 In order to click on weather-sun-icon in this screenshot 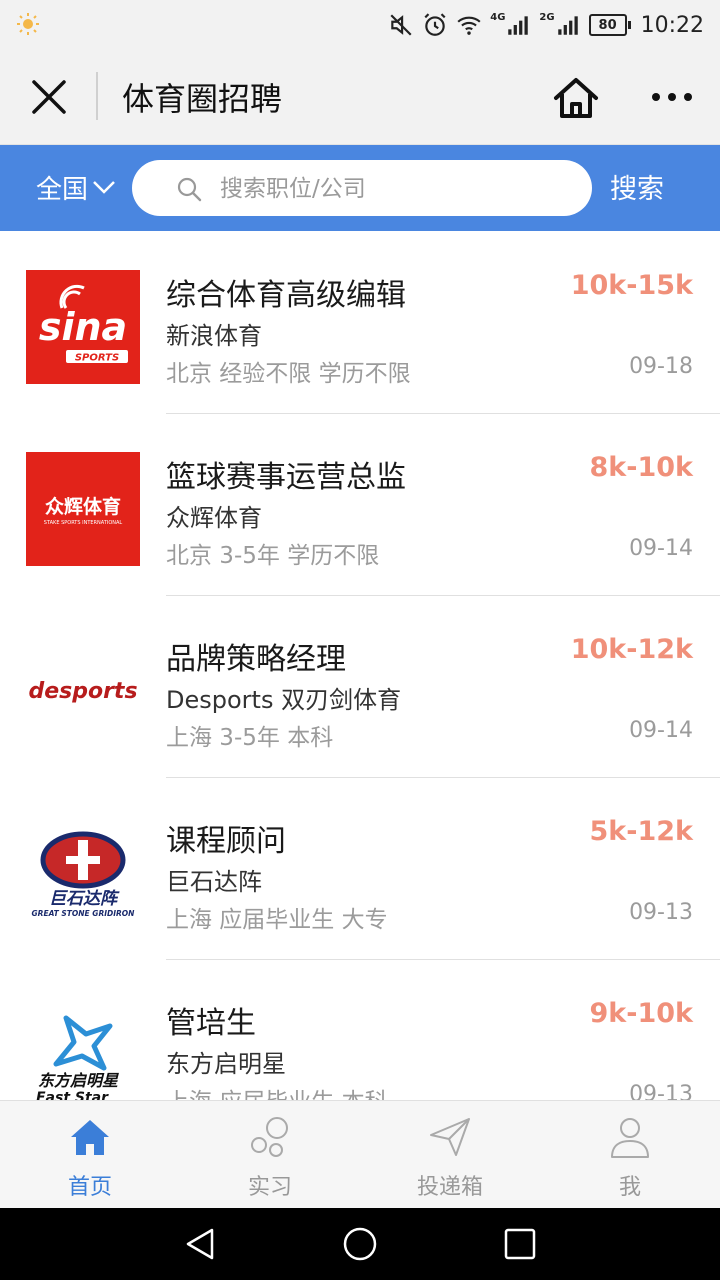, I will do `click(28, 24)`.